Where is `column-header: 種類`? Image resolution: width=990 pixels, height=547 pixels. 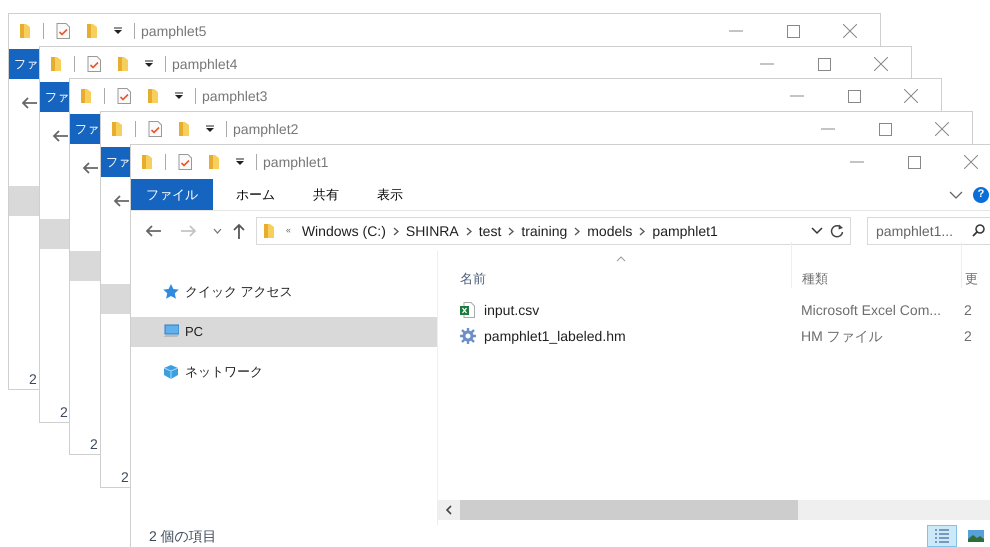 column-header: 種類 is located at coordinates (815, 278).